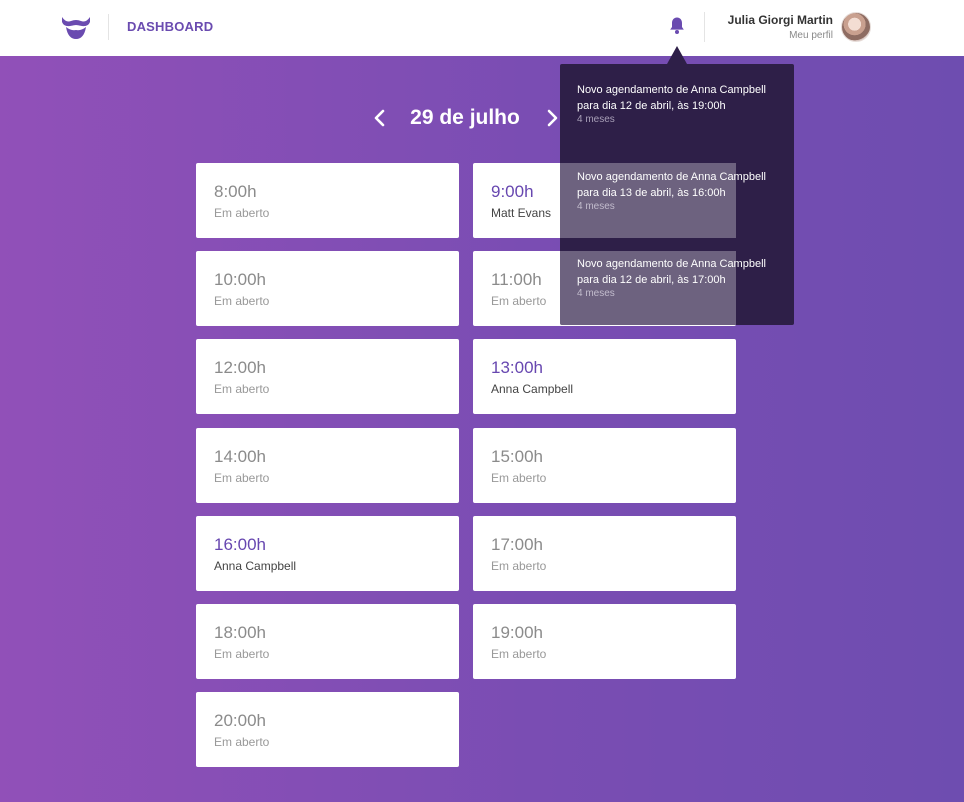  I want to click on slot-time: 15:00h, so click(517, 456).